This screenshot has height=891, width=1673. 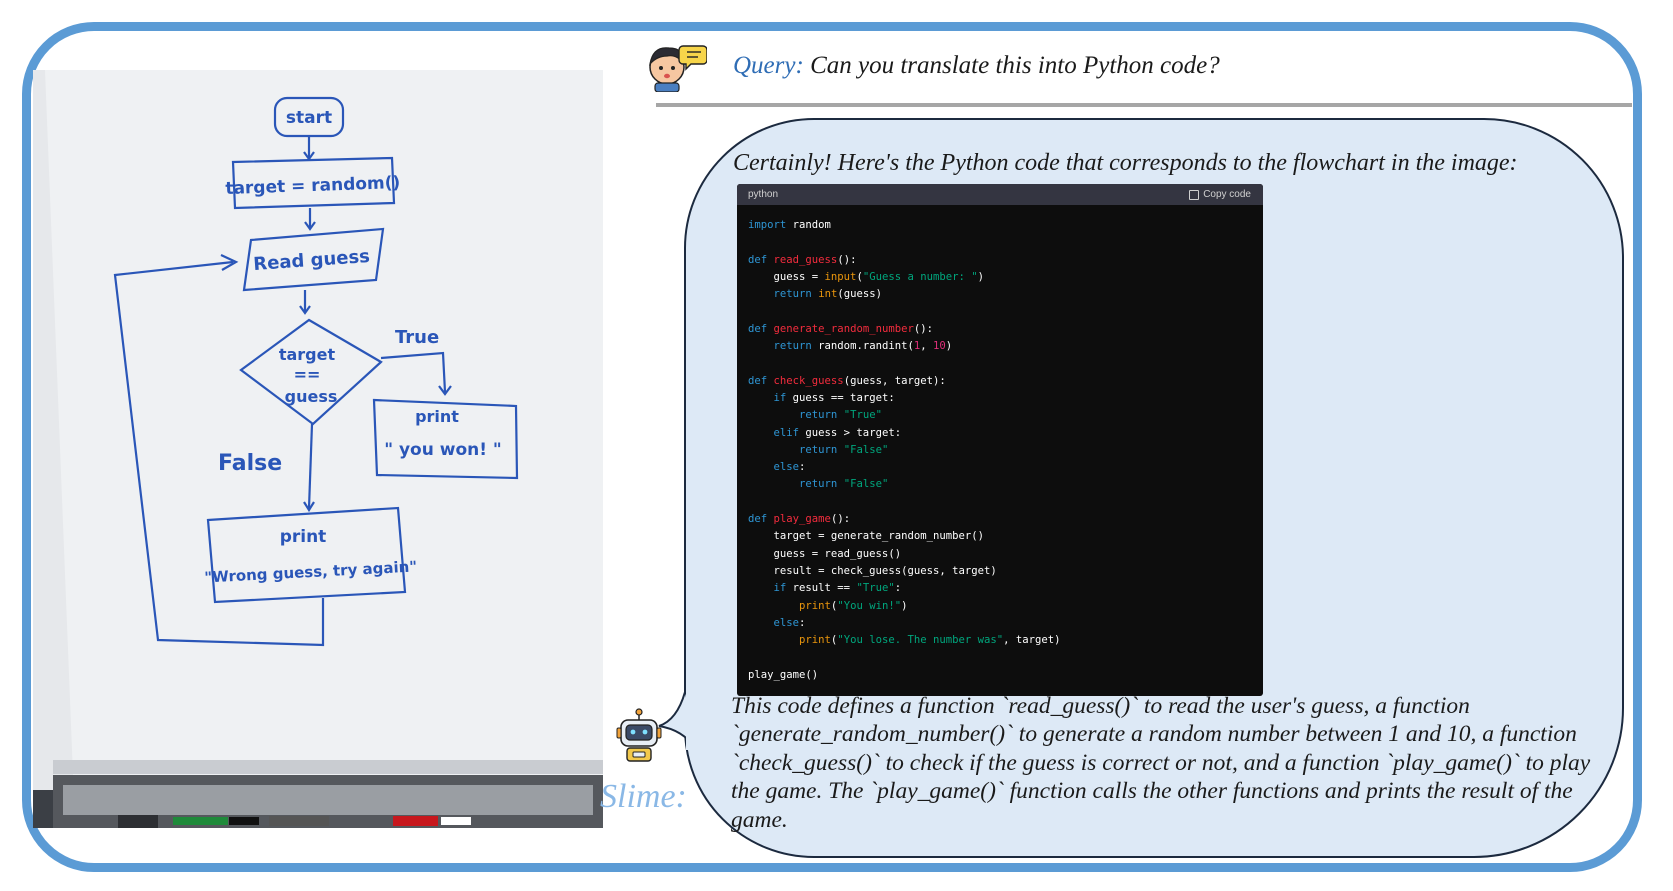 I want to click on query-label: Query:, so click(x=768, y=65).